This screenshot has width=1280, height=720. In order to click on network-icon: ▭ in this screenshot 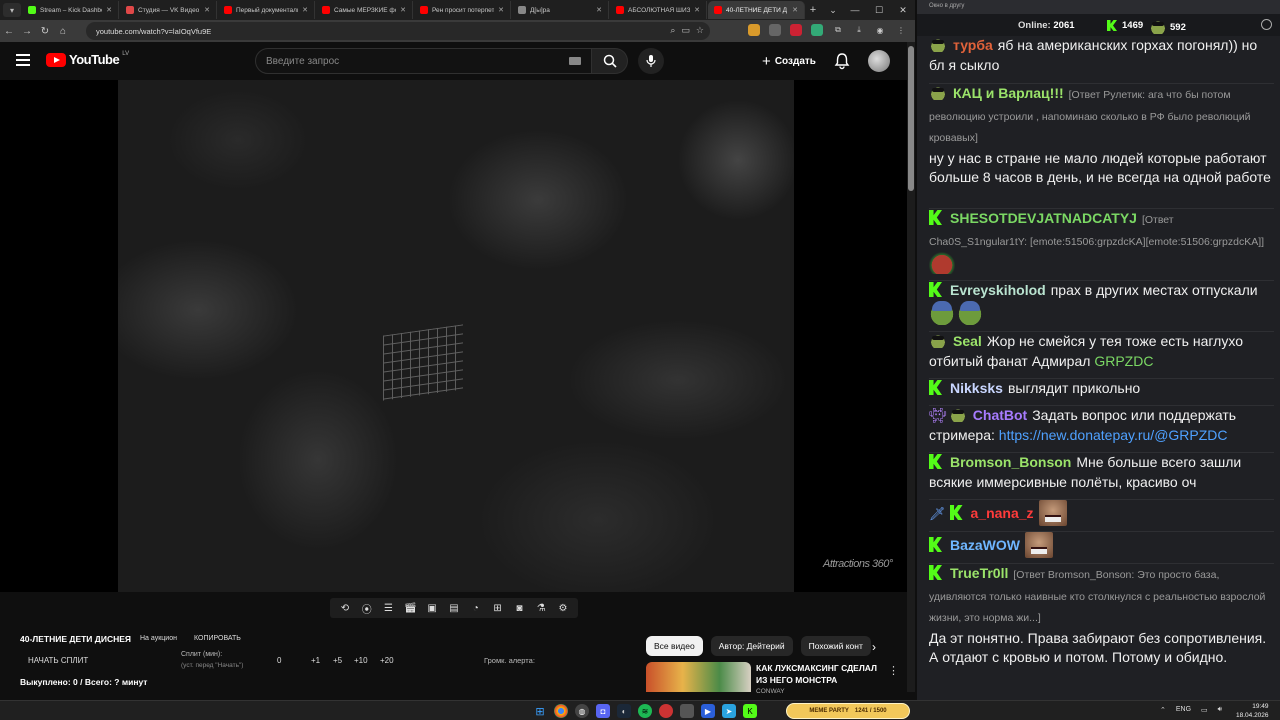, I will do `click(1204, 710)`.